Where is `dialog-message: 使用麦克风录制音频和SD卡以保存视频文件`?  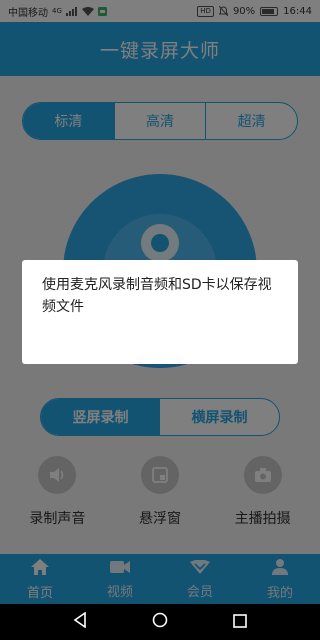 dialog-message: 使用麦克风录制音频和SD卡以保存视频文件 is located at coordinates (157, 296).